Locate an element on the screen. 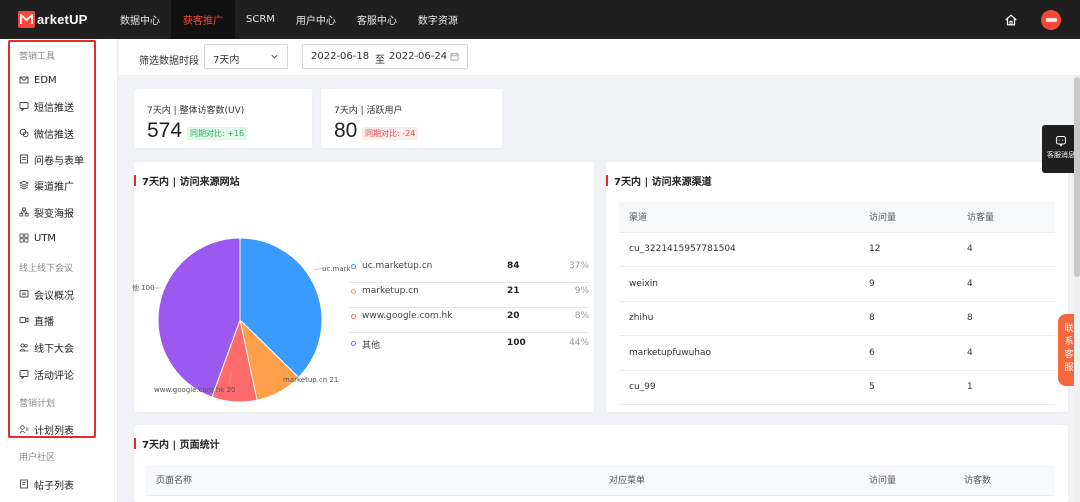  table-cell: weixin is located at coordinates (739, 284).